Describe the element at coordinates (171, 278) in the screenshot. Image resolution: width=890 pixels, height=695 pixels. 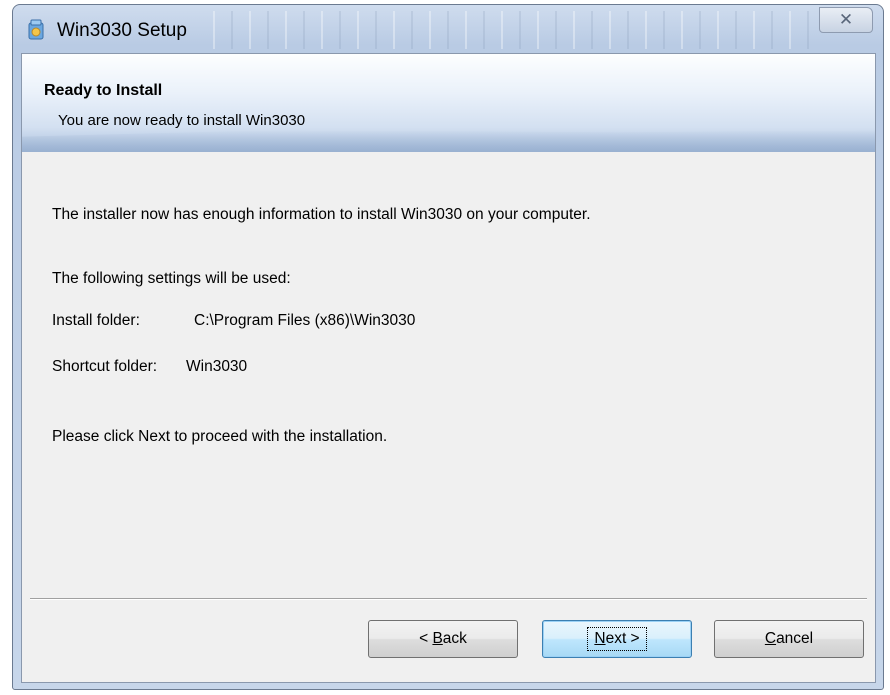
I see `settings-heading: The following settings will be used:` at that location.